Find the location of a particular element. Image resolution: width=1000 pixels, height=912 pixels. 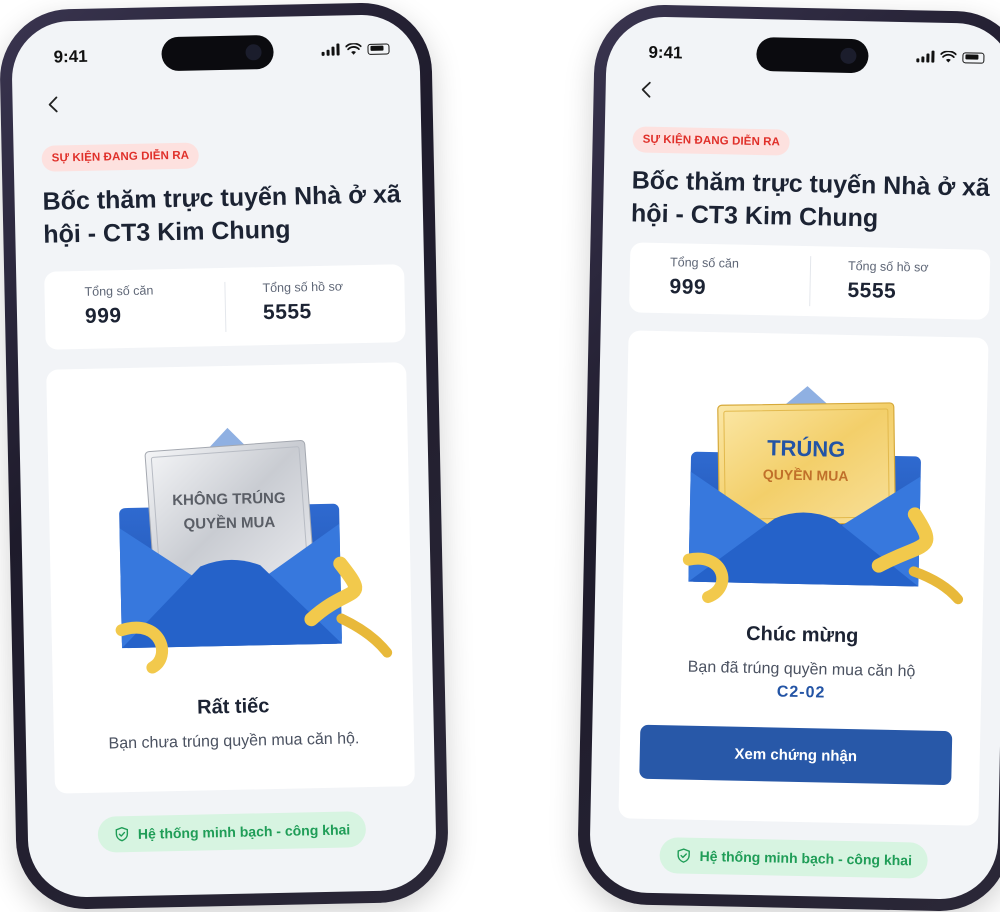

view-certificate-button: Xem chứng nhận is located at coordinates (796, 755).